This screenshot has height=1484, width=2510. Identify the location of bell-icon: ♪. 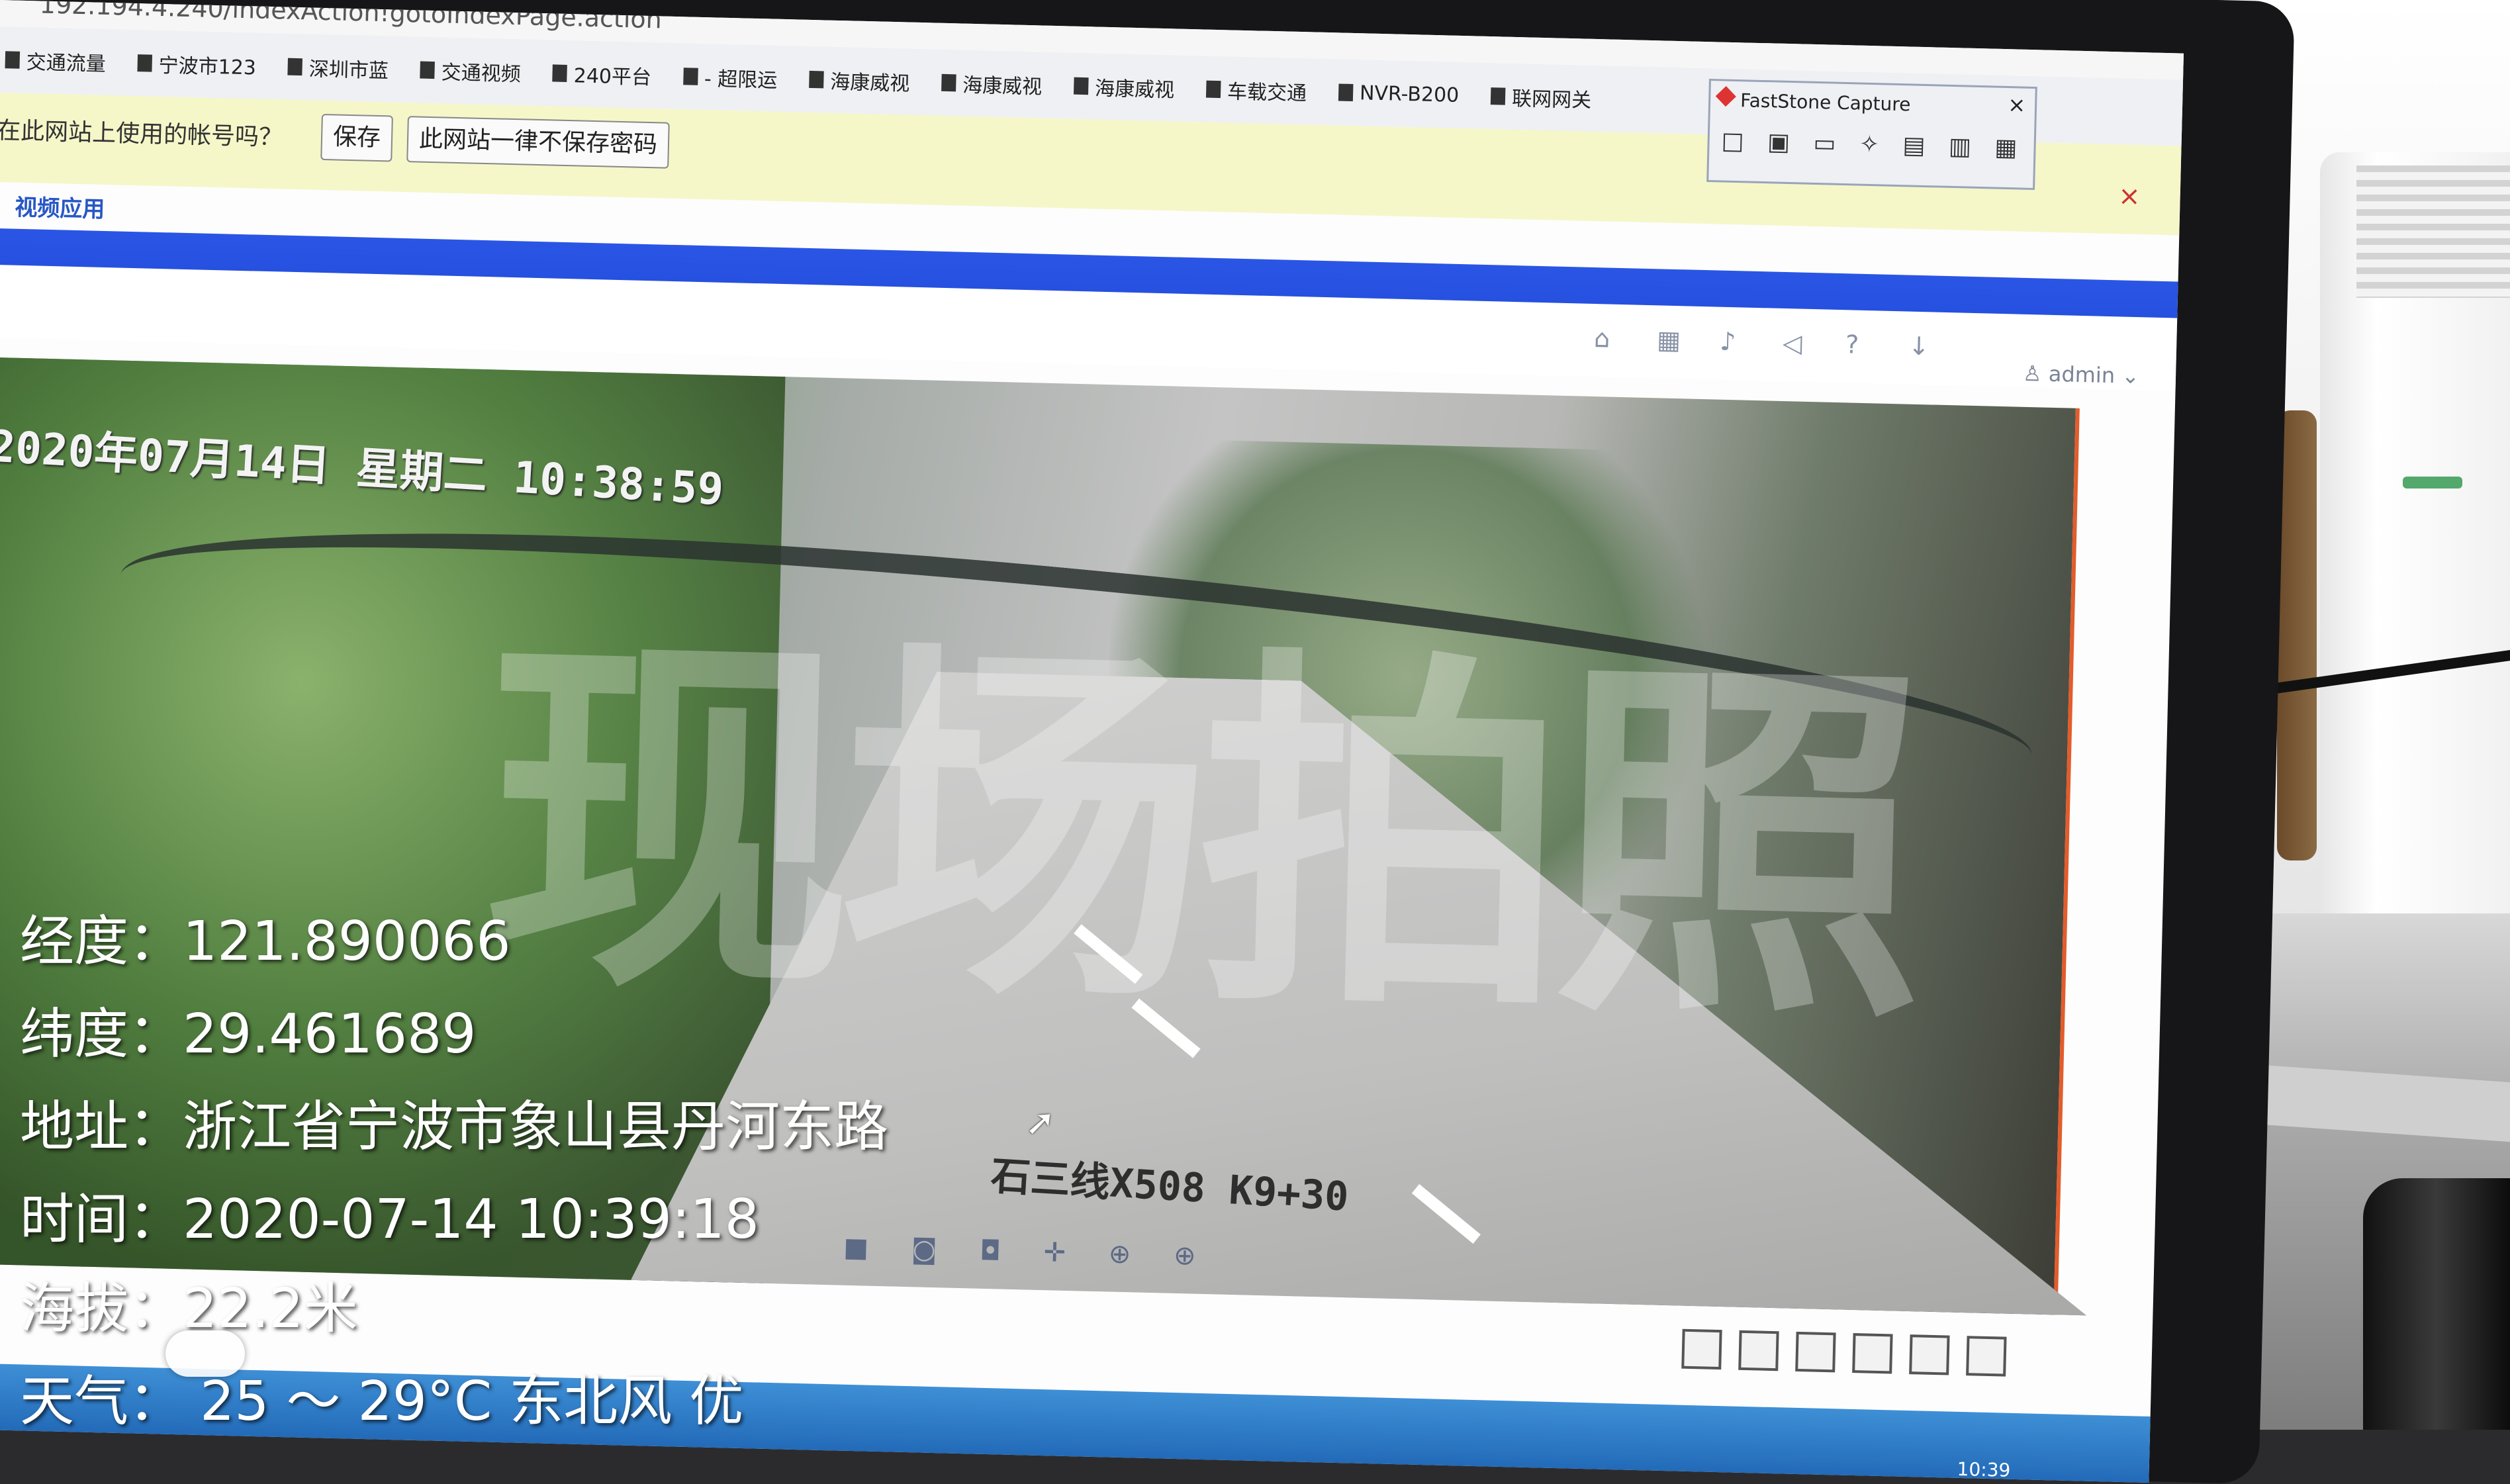
(1734, 342).